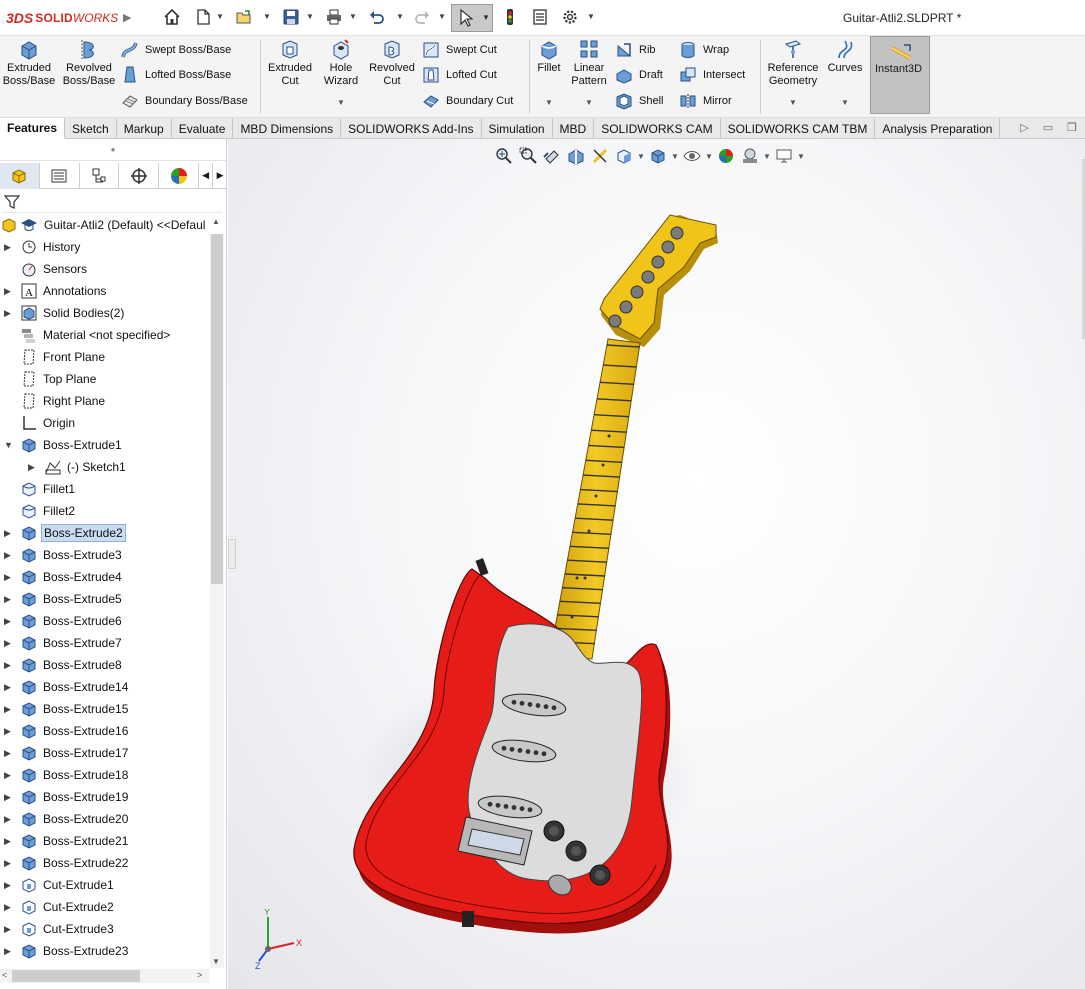 This screenshot has height=989, width=1085. What do you see at coordinates (900, 75) in the screenshot?
I see `instant3d-button: Instant3D` at bounding box center [900, 75].